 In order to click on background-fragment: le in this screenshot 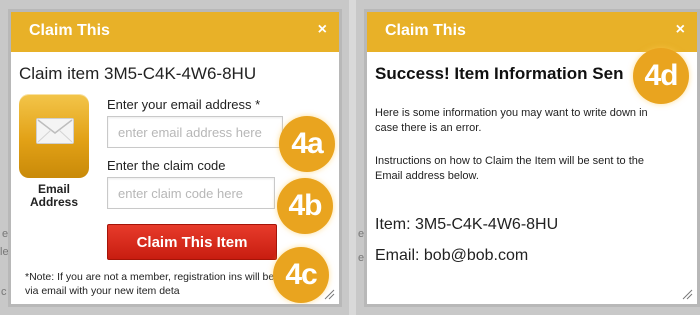, I will do `click(4, 252)`.